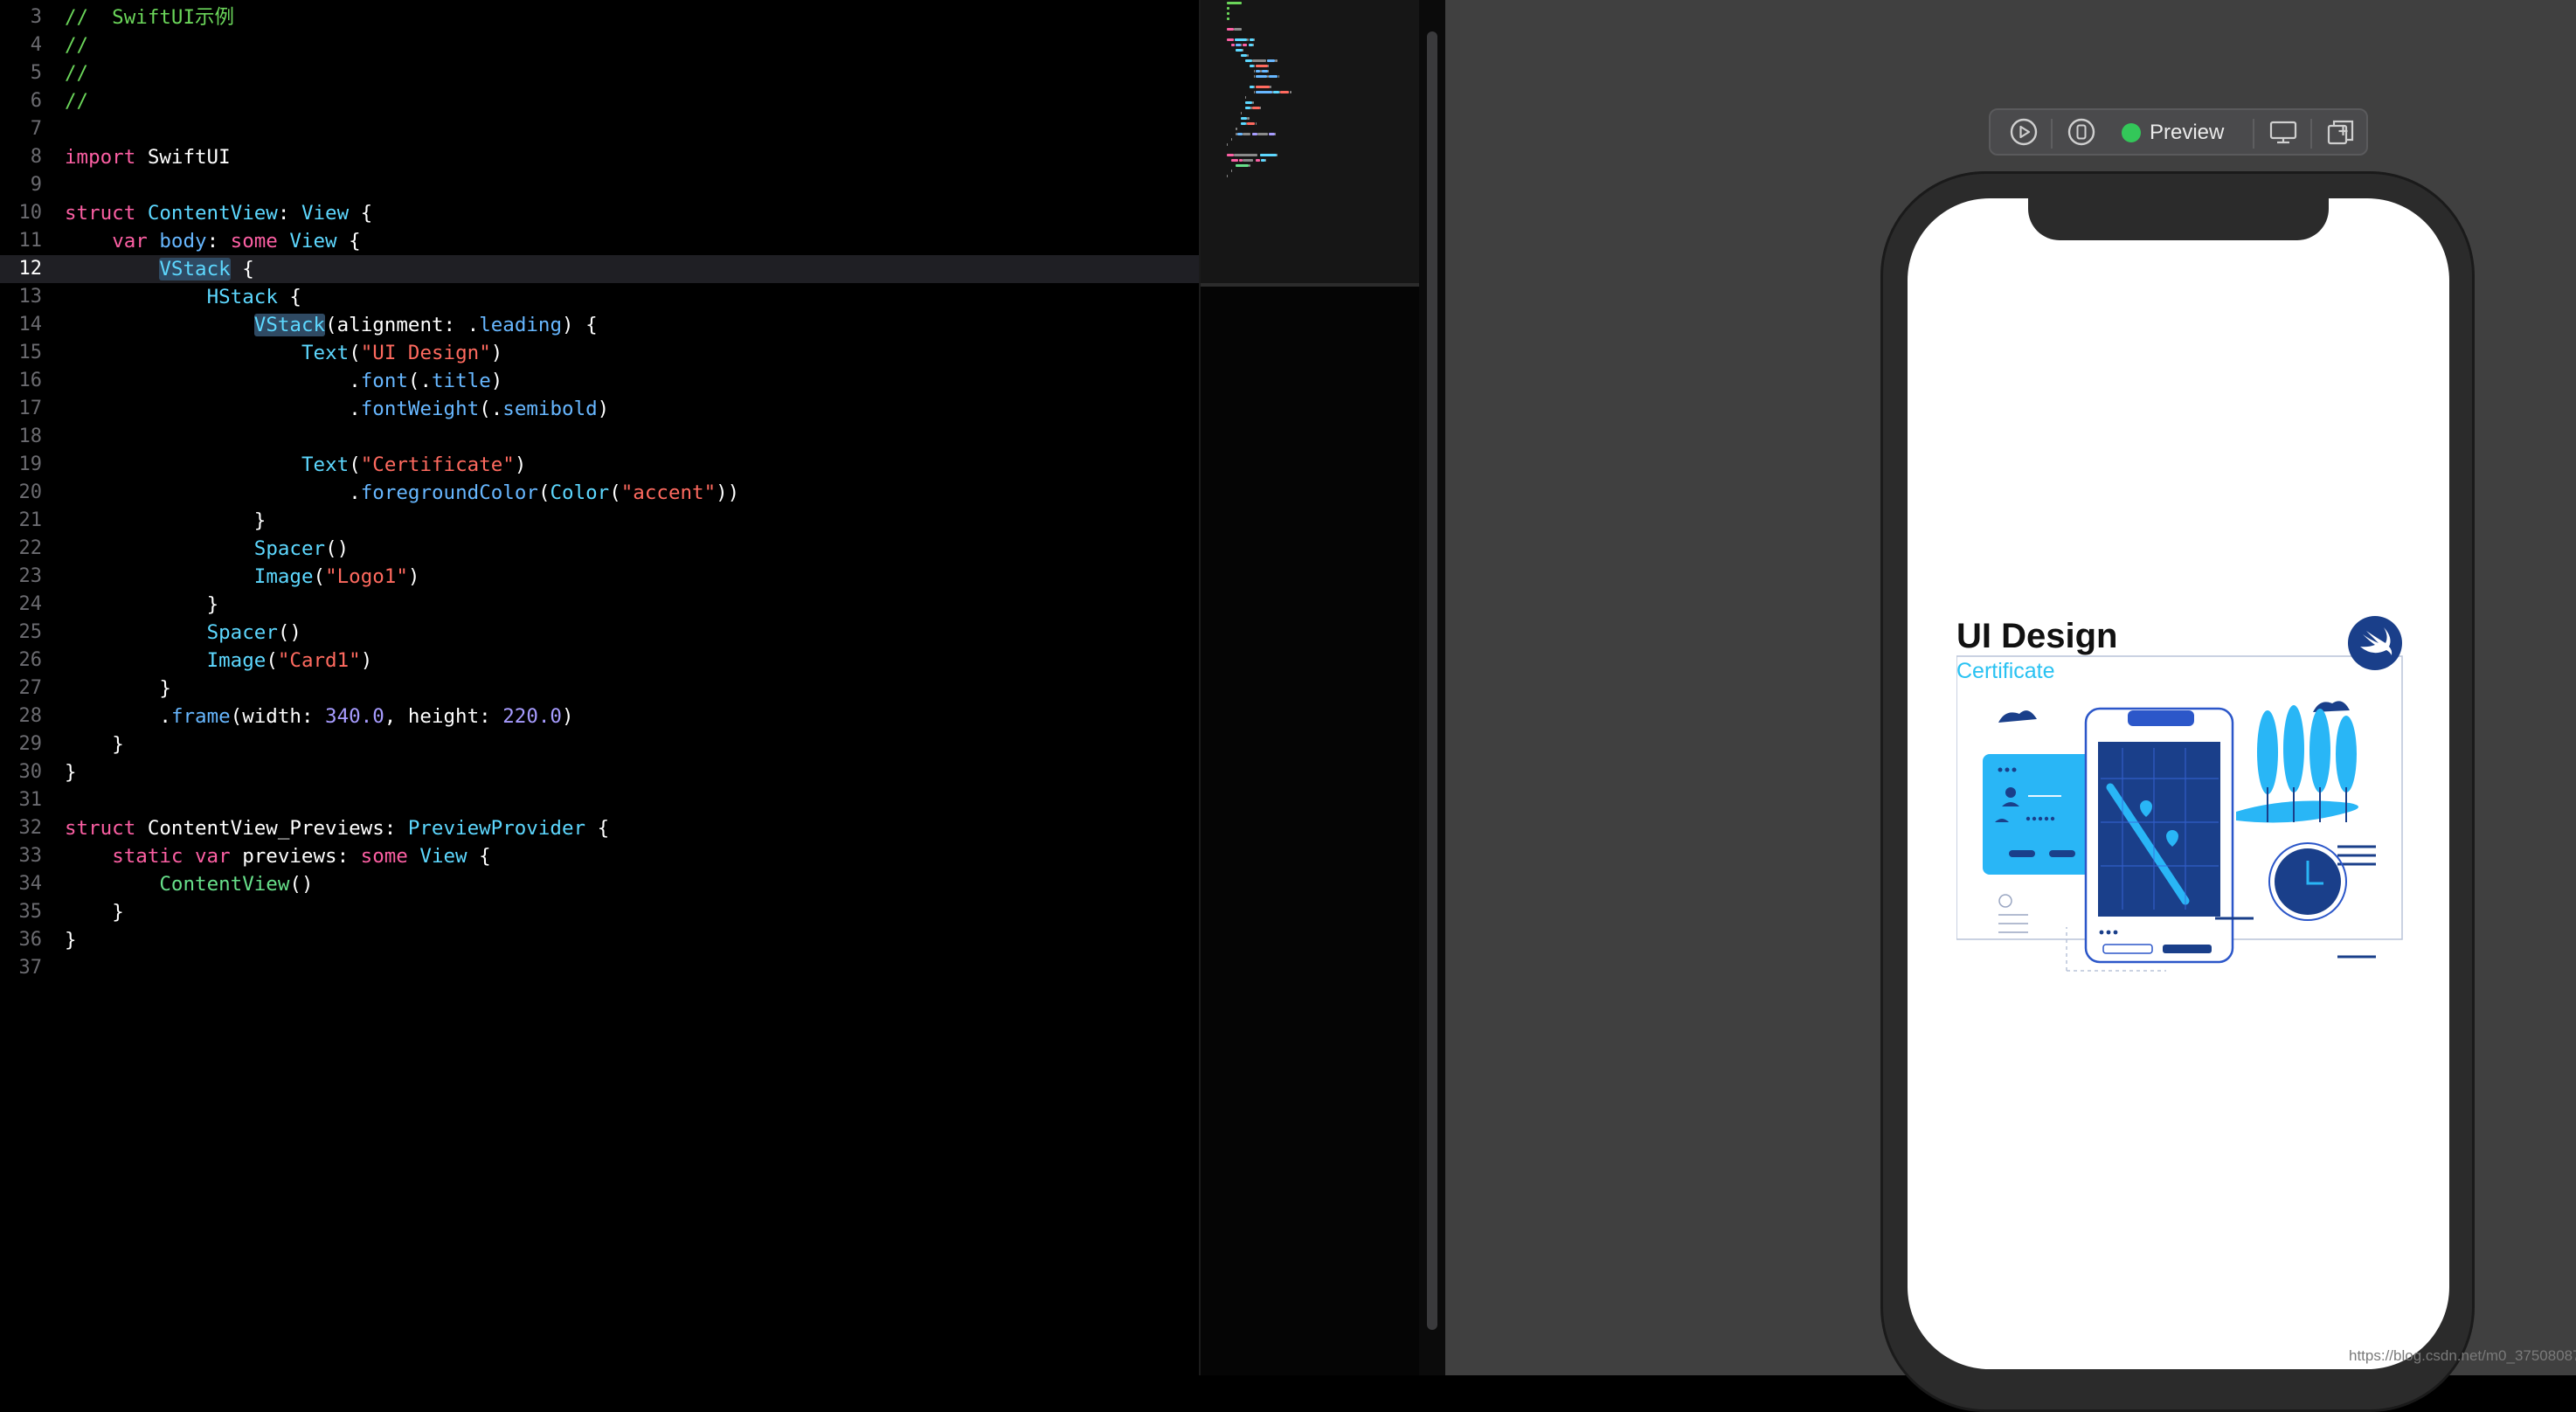 This screenshot has width=2576, height=1412. Describe the element at coordinates (218, 213) in the screenshot. I see `code-line: struct ContentView: View {` at that location.